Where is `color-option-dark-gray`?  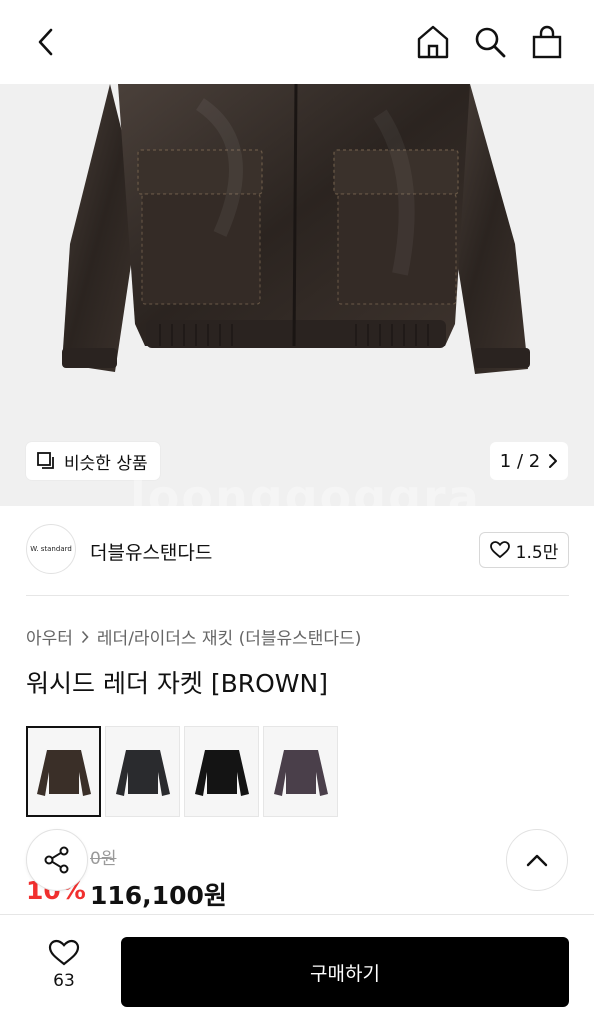 color-option-dark-gray is located at coordinates (142, 771).